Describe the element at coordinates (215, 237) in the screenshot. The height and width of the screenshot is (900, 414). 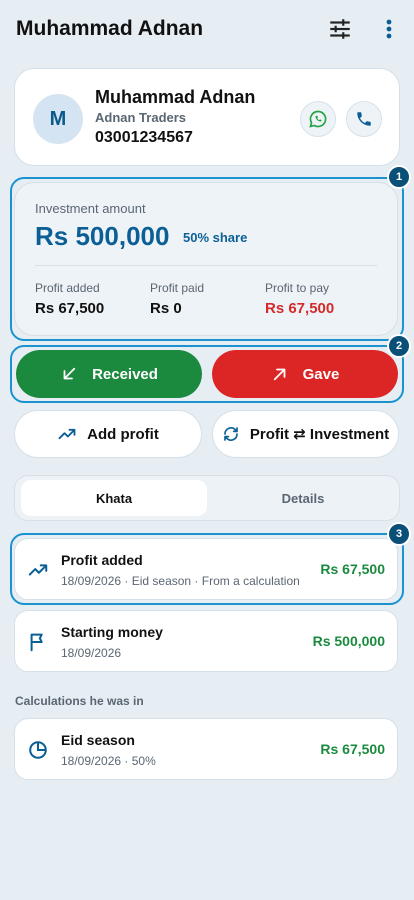
I see `share-percentage: 50% share` at that location.